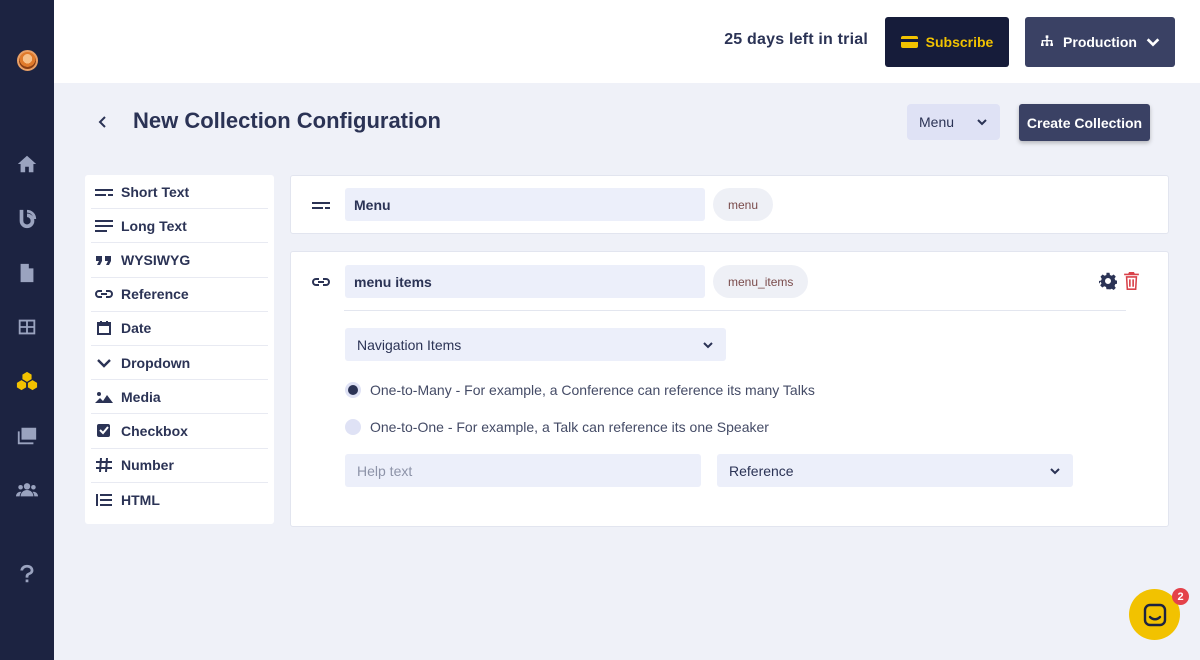 The height and width of the screenshot is (660, 1200). Describe the element at coordinates (27, 327) in the screenshot. I see `grid-icon` at that location.